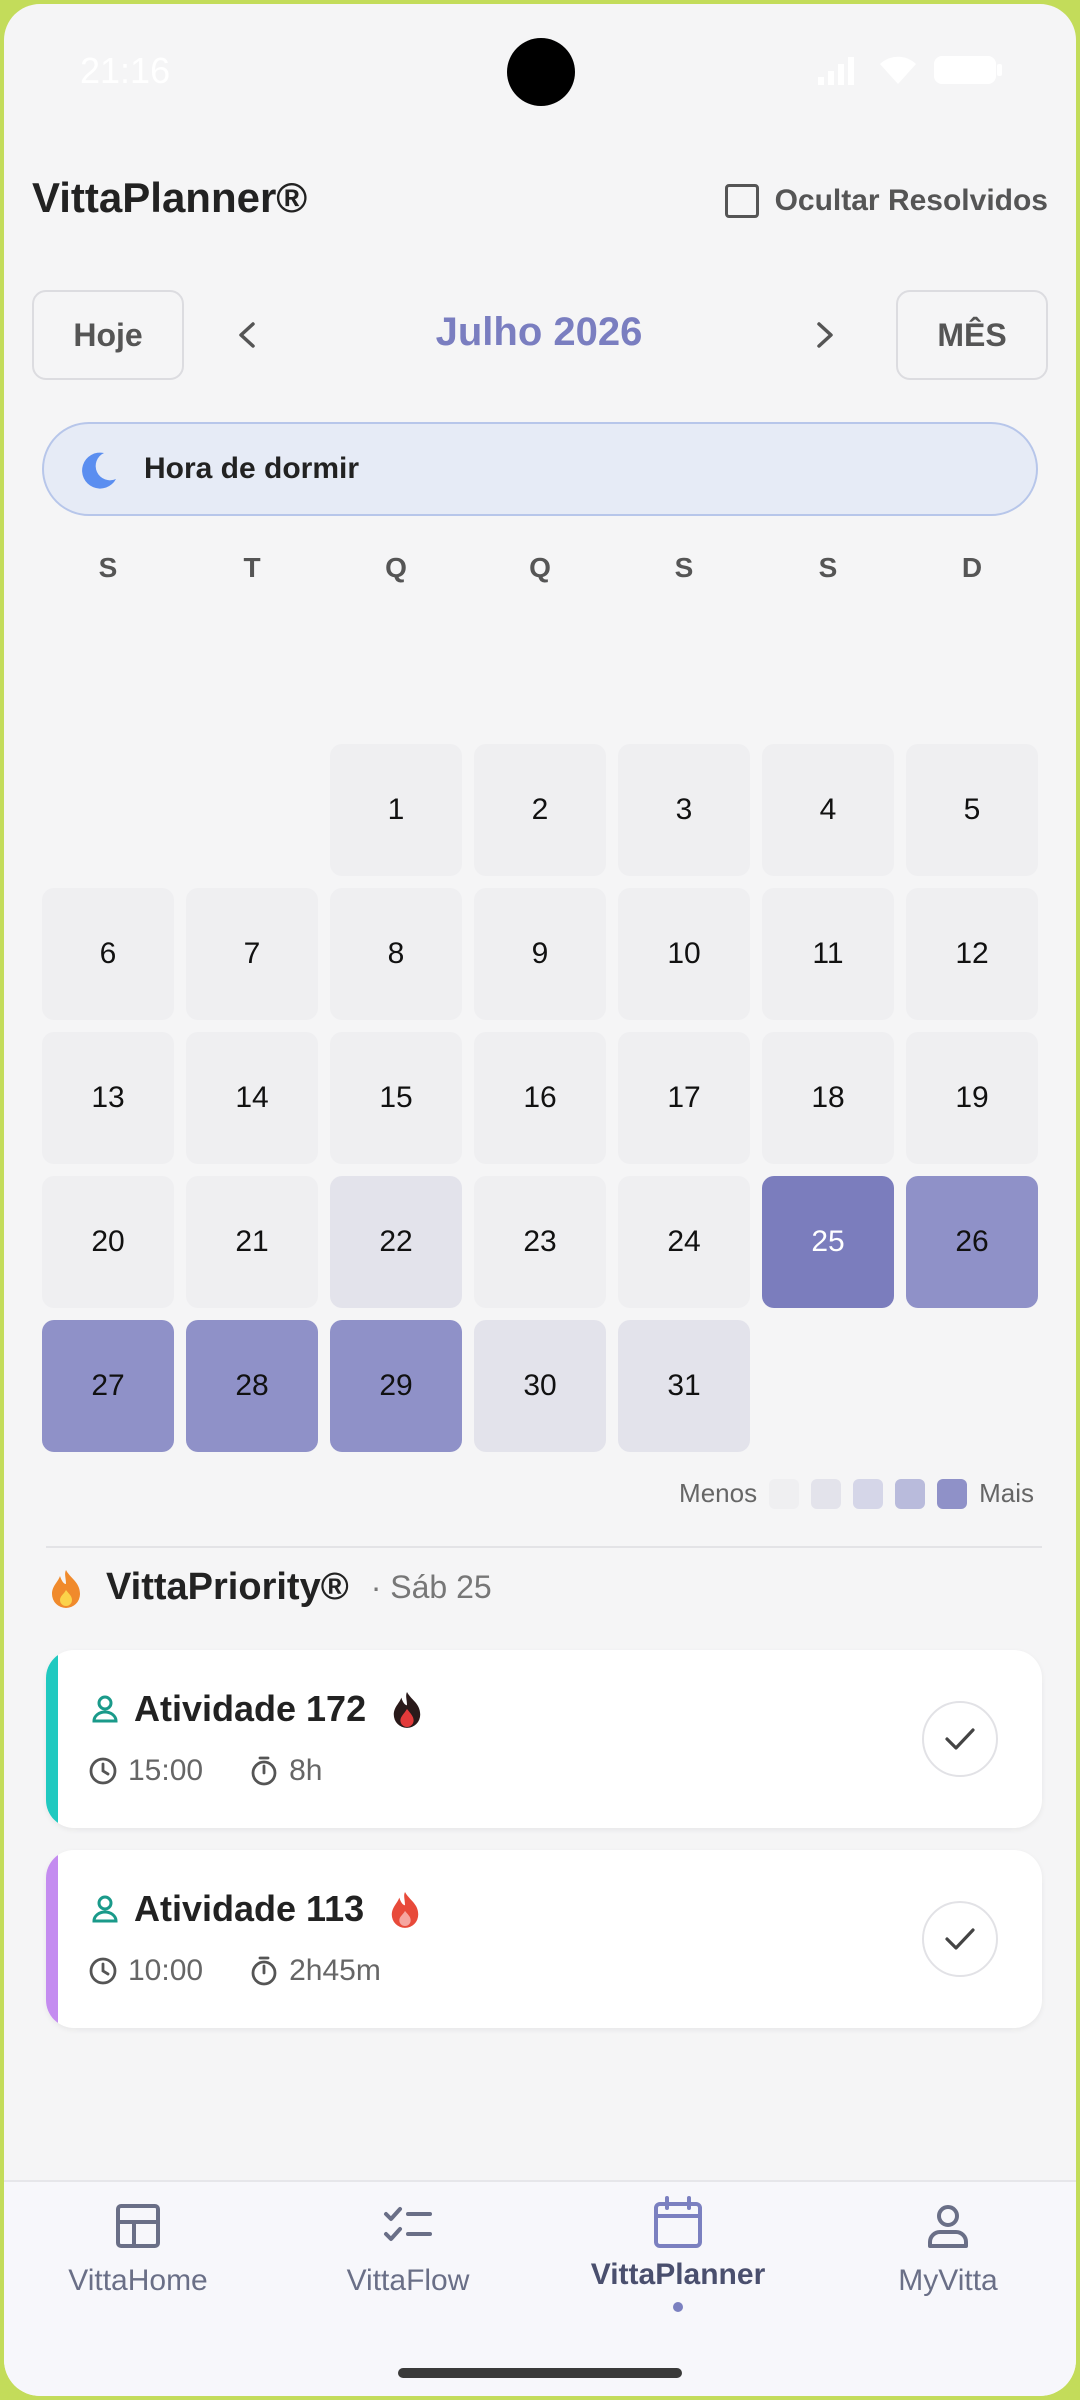 The height and width of the screenshot is (2400, 1080). What do you see at coordinates (396, 1386) in the screenshot?
I see `calendar-day: 29` at bounding box center [396, 1386].